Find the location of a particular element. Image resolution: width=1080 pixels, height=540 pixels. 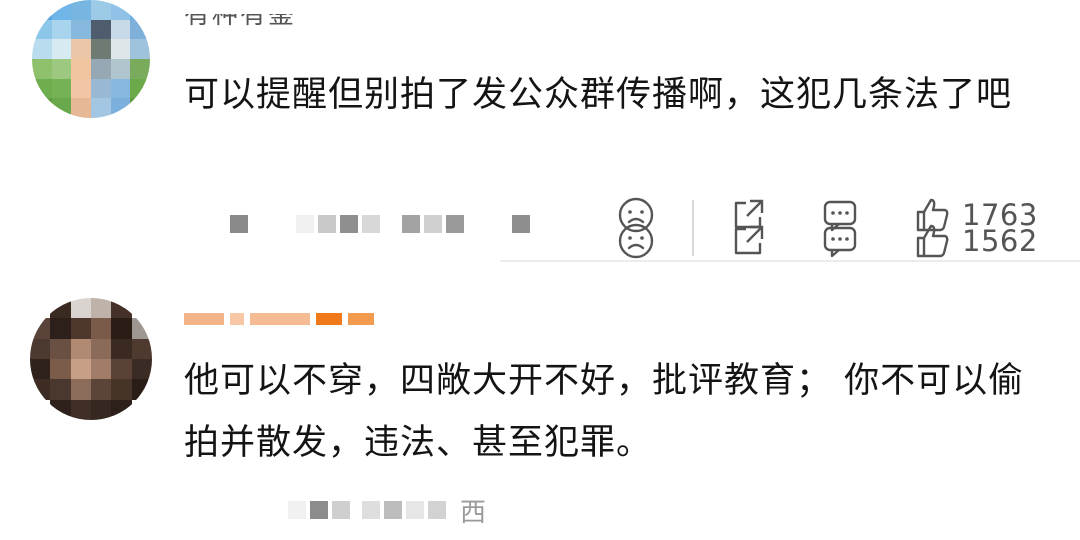

like-count: 1562 is located at coordinates (1000, 241).